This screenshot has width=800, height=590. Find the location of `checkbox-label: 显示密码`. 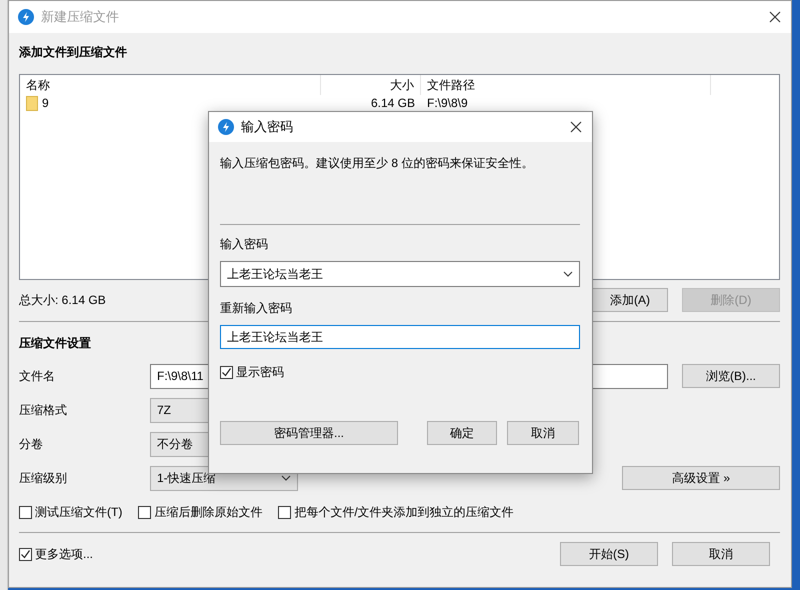

checkbox-label: 显示密码 is located at coordinates (260, 372).